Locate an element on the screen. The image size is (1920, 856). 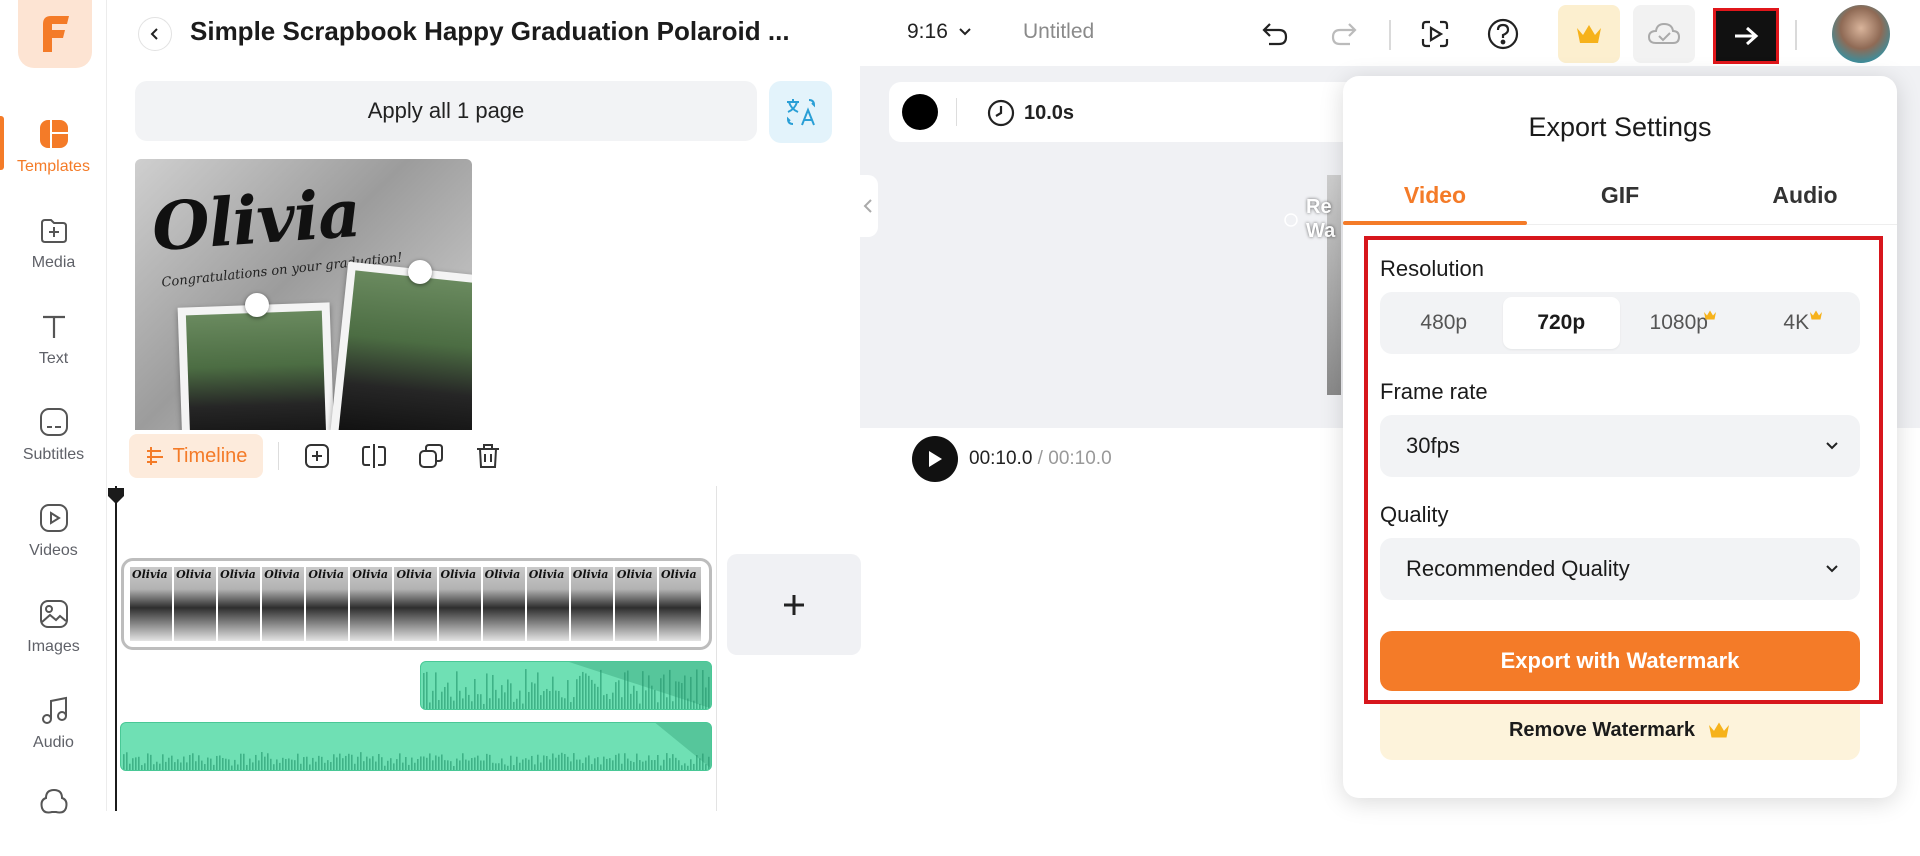
shapes-icon is located at coordinates (54, 802).